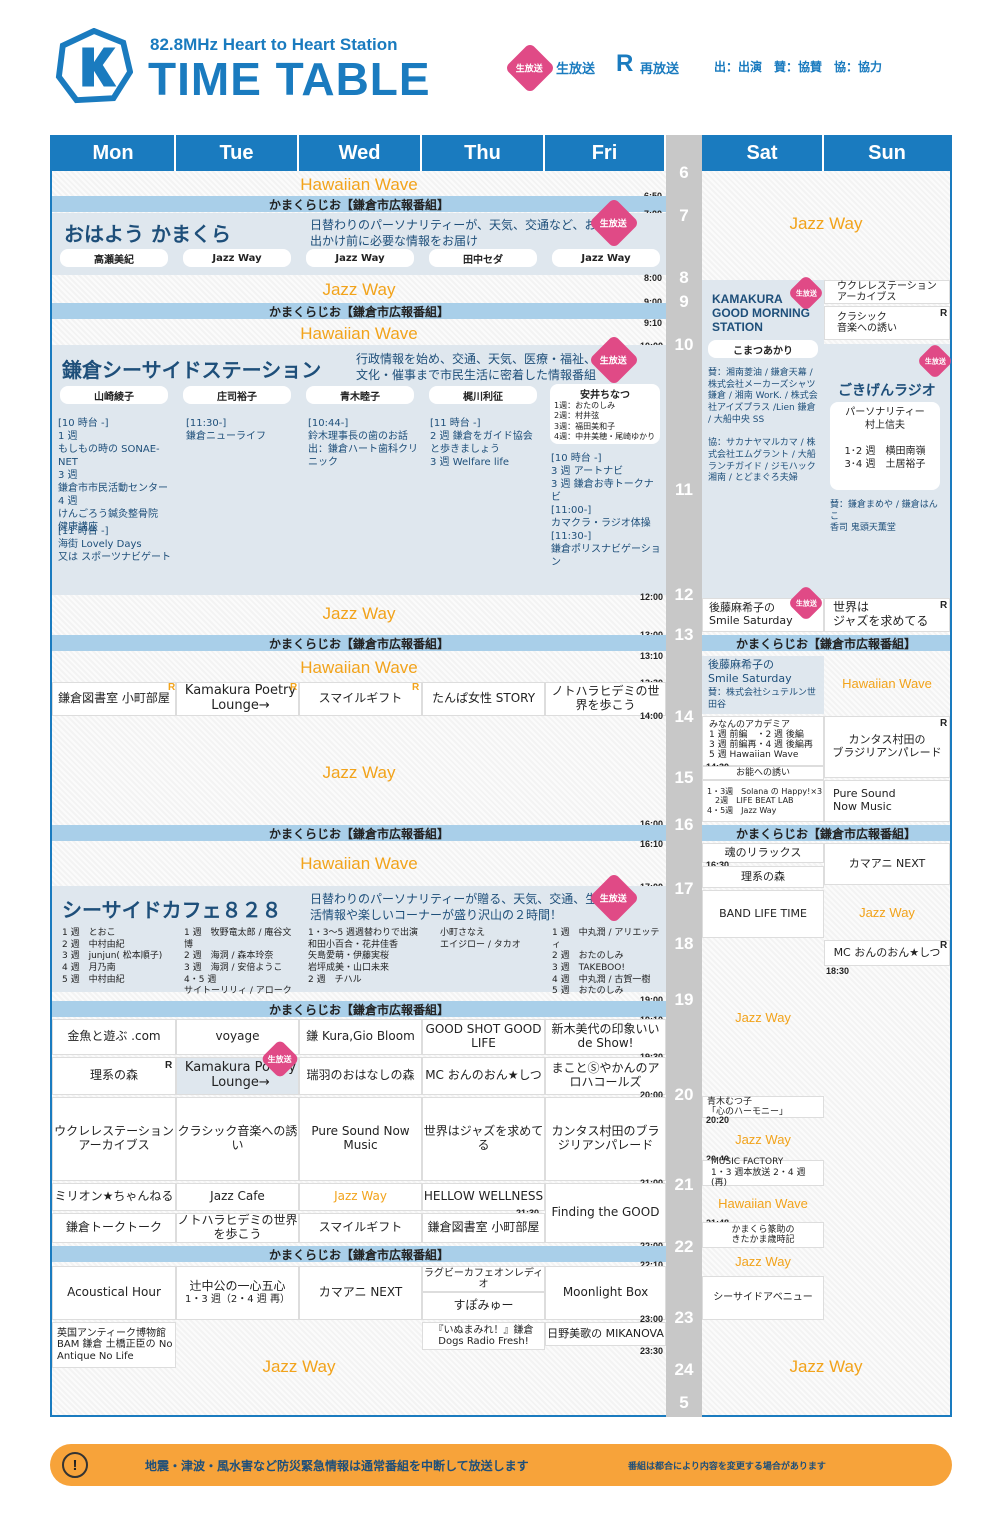 Image resolution: width=1000 pixels, height=1521 pixels. Describe the element at coordinates (605, 421) in the screenshot. I see `fri-weeks: 1週：おたのしみ 2週：村井弦 3週：福田美和子 4週：中井美穂・尾崎ゆかり` at that location.